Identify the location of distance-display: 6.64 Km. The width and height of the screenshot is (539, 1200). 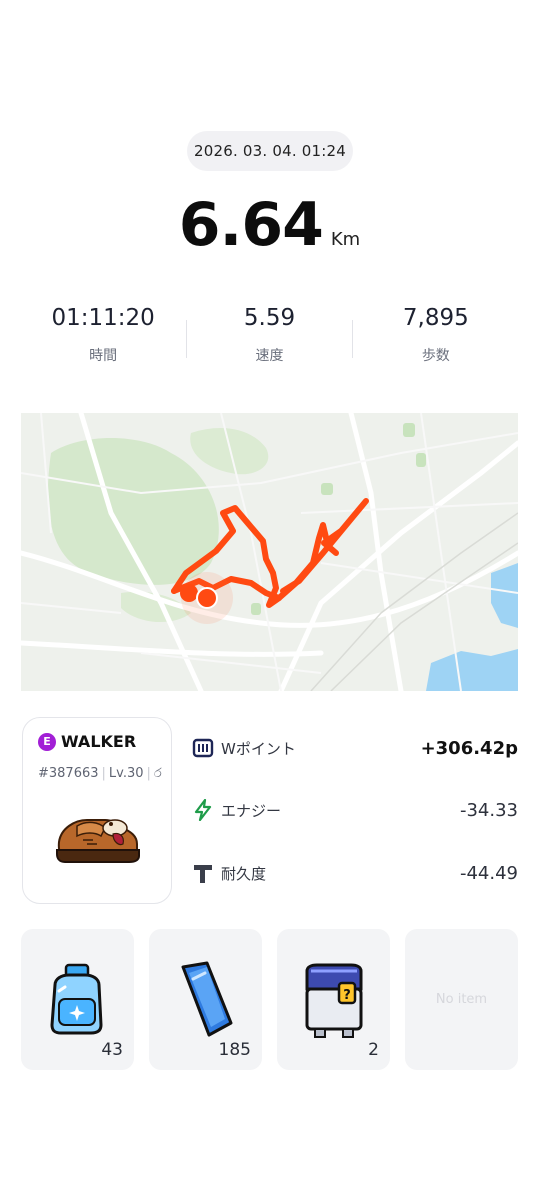
(269, 230).